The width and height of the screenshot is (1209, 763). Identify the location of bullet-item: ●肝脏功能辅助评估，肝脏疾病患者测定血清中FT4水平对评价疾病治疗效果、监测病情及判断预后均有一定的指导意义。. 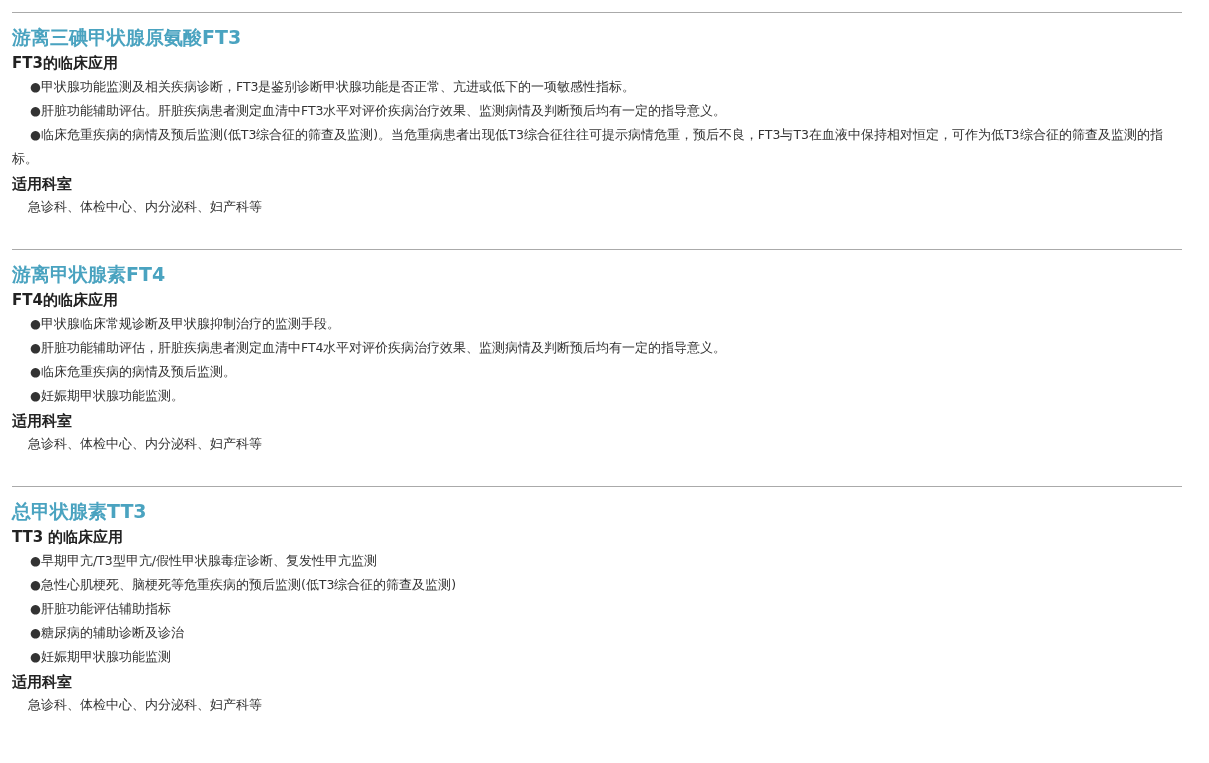
(378, 348).